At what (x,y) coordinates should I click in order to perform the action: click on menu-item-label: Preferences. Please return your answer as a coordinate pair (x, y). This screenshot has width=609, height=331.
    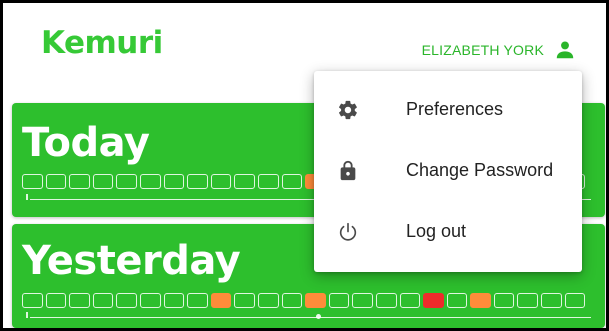
    Looking at the image, I should click on (455, 109).